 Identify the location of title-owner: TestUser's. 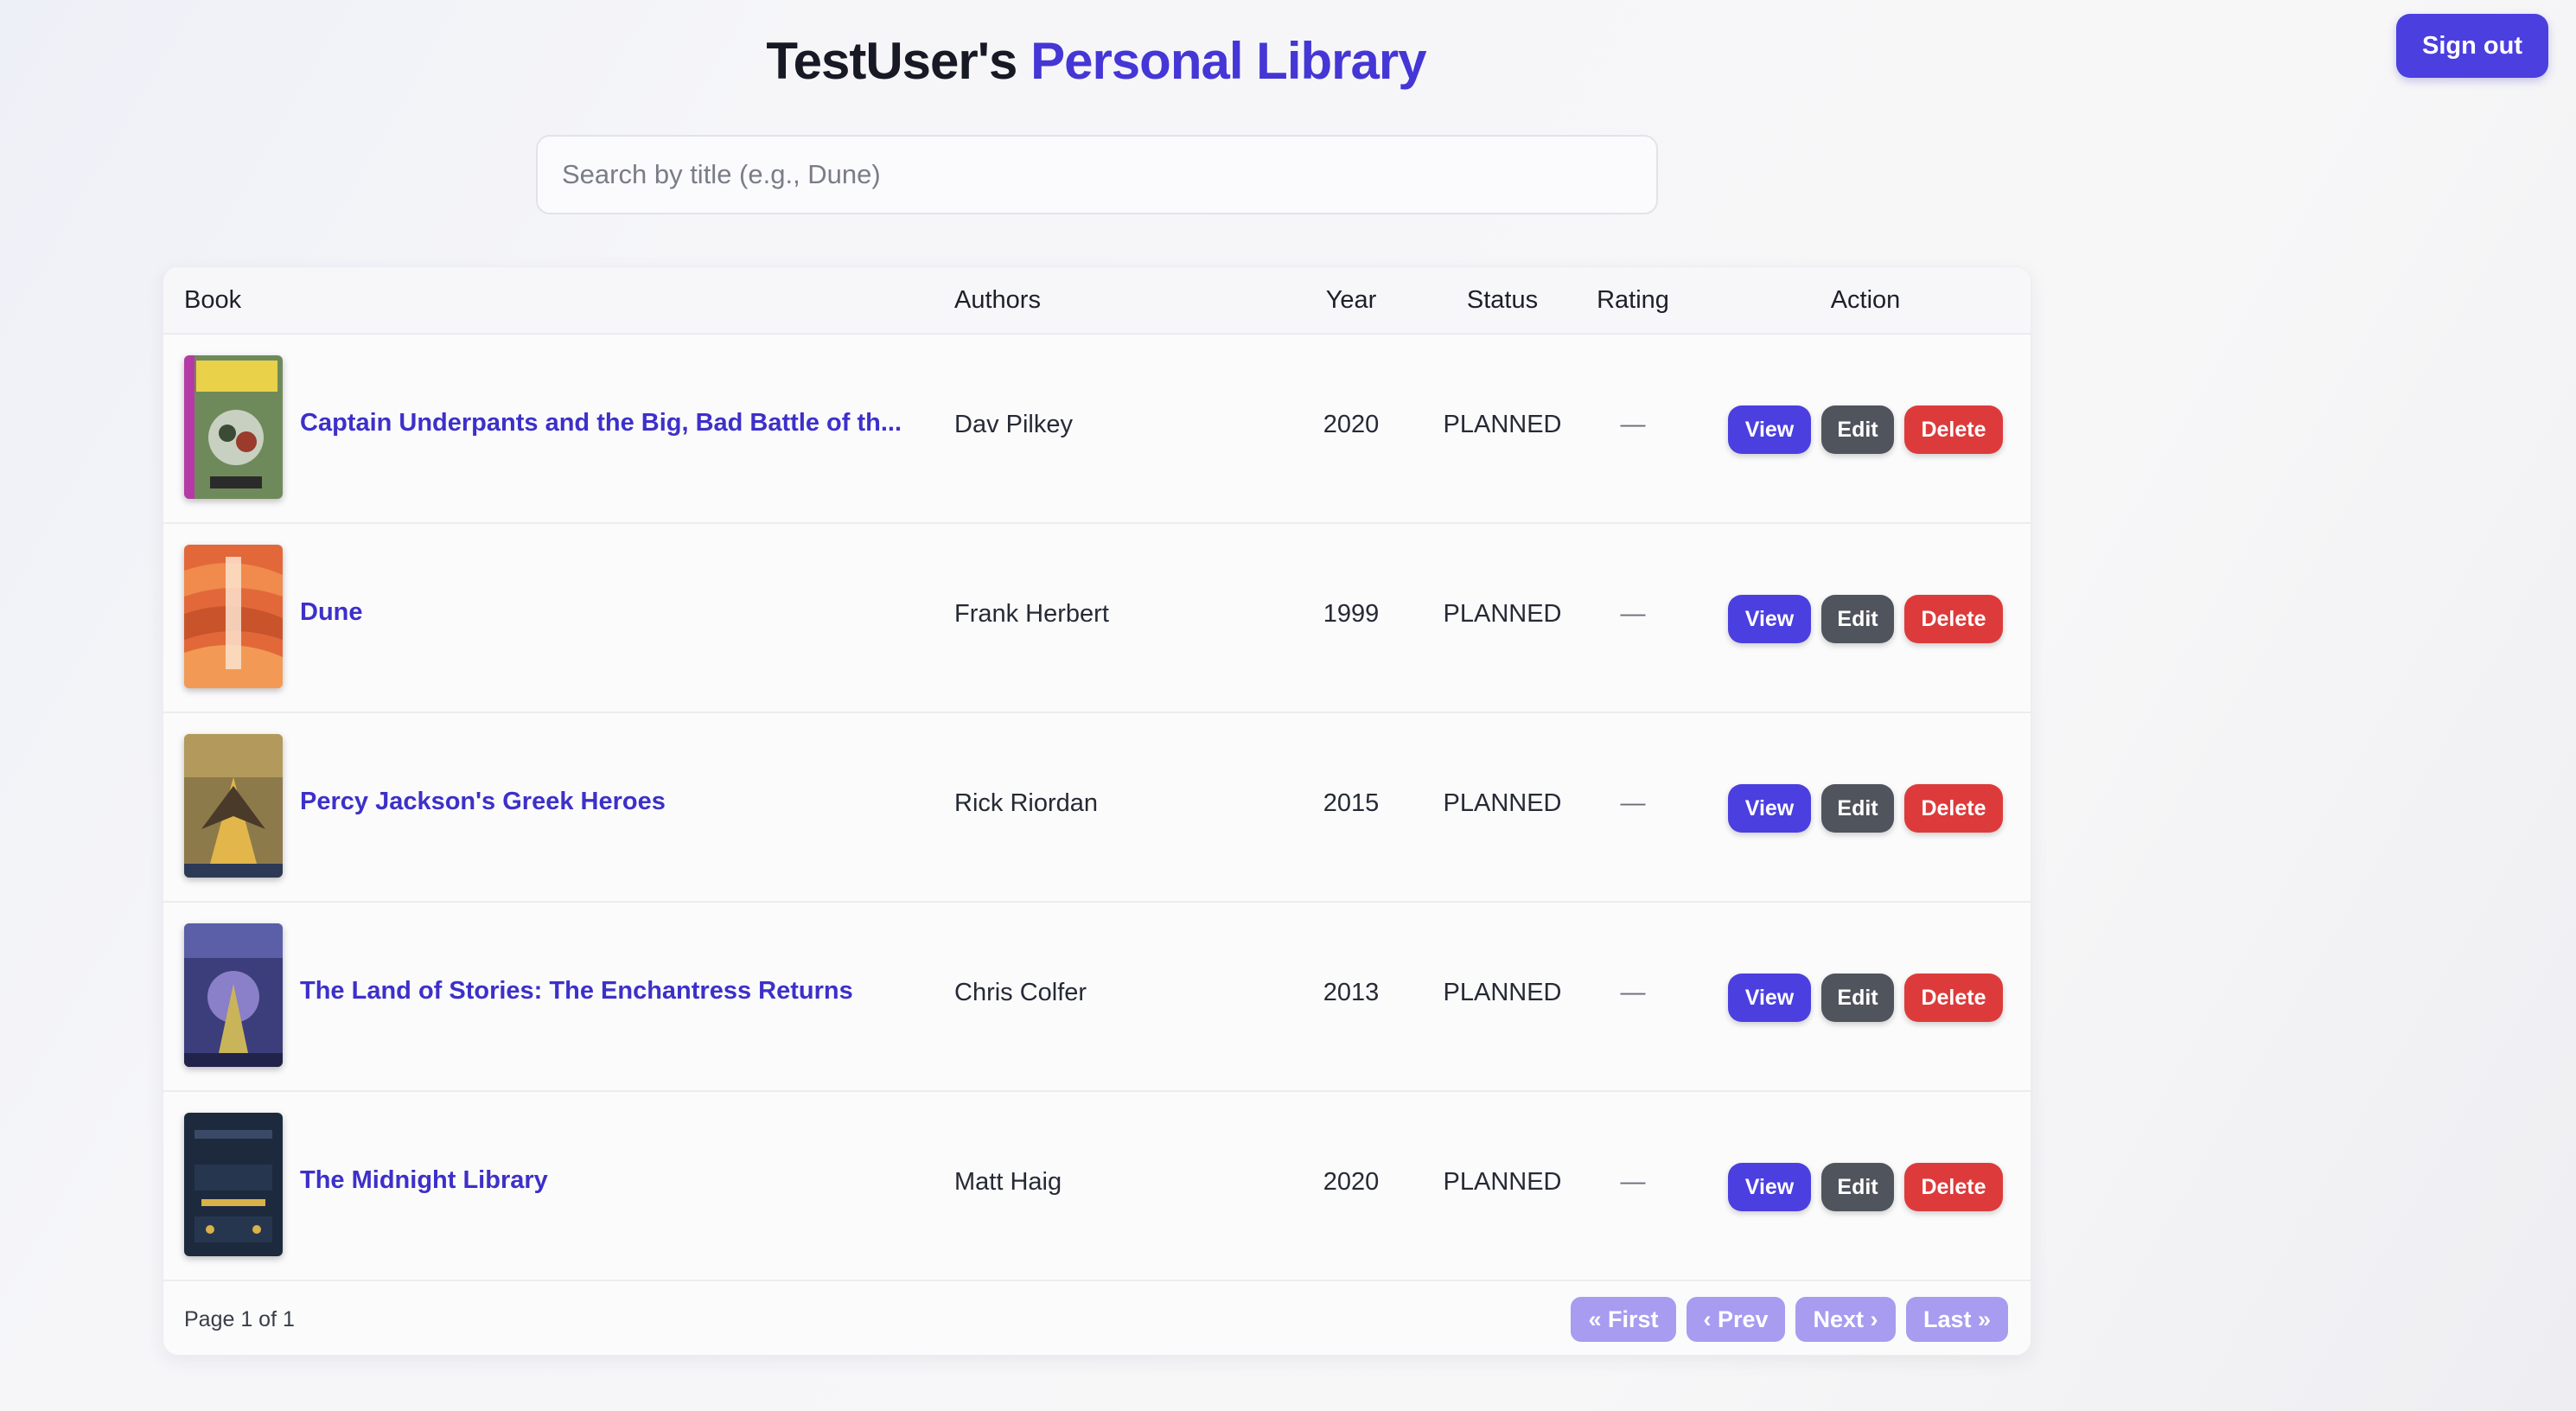
(891, 61).